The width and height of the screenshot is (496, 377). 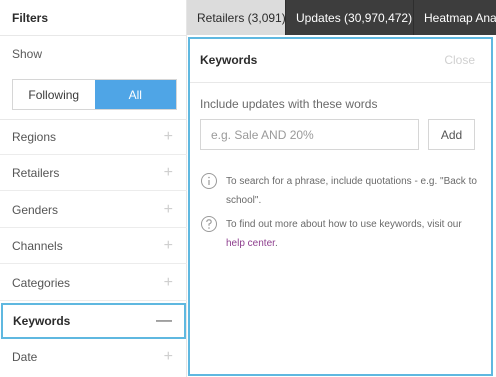 What do you see at coordinates (27, 54) in the screenshot?
I see `show-label: Show` at bounding box center [27, 54].